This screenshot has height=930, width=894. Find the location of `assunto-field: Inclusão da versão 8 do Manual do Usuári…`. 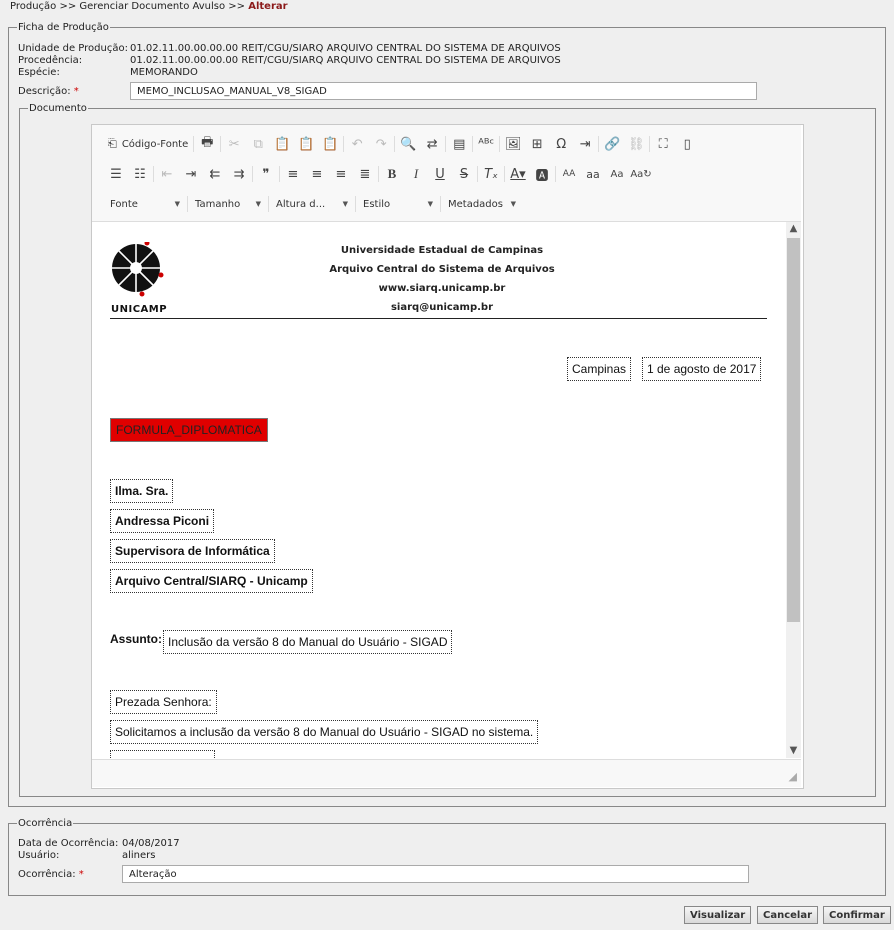

assunto-field: Inclusão da versão 8 do Manual do Usuári… is located at coordinates (308, 642).